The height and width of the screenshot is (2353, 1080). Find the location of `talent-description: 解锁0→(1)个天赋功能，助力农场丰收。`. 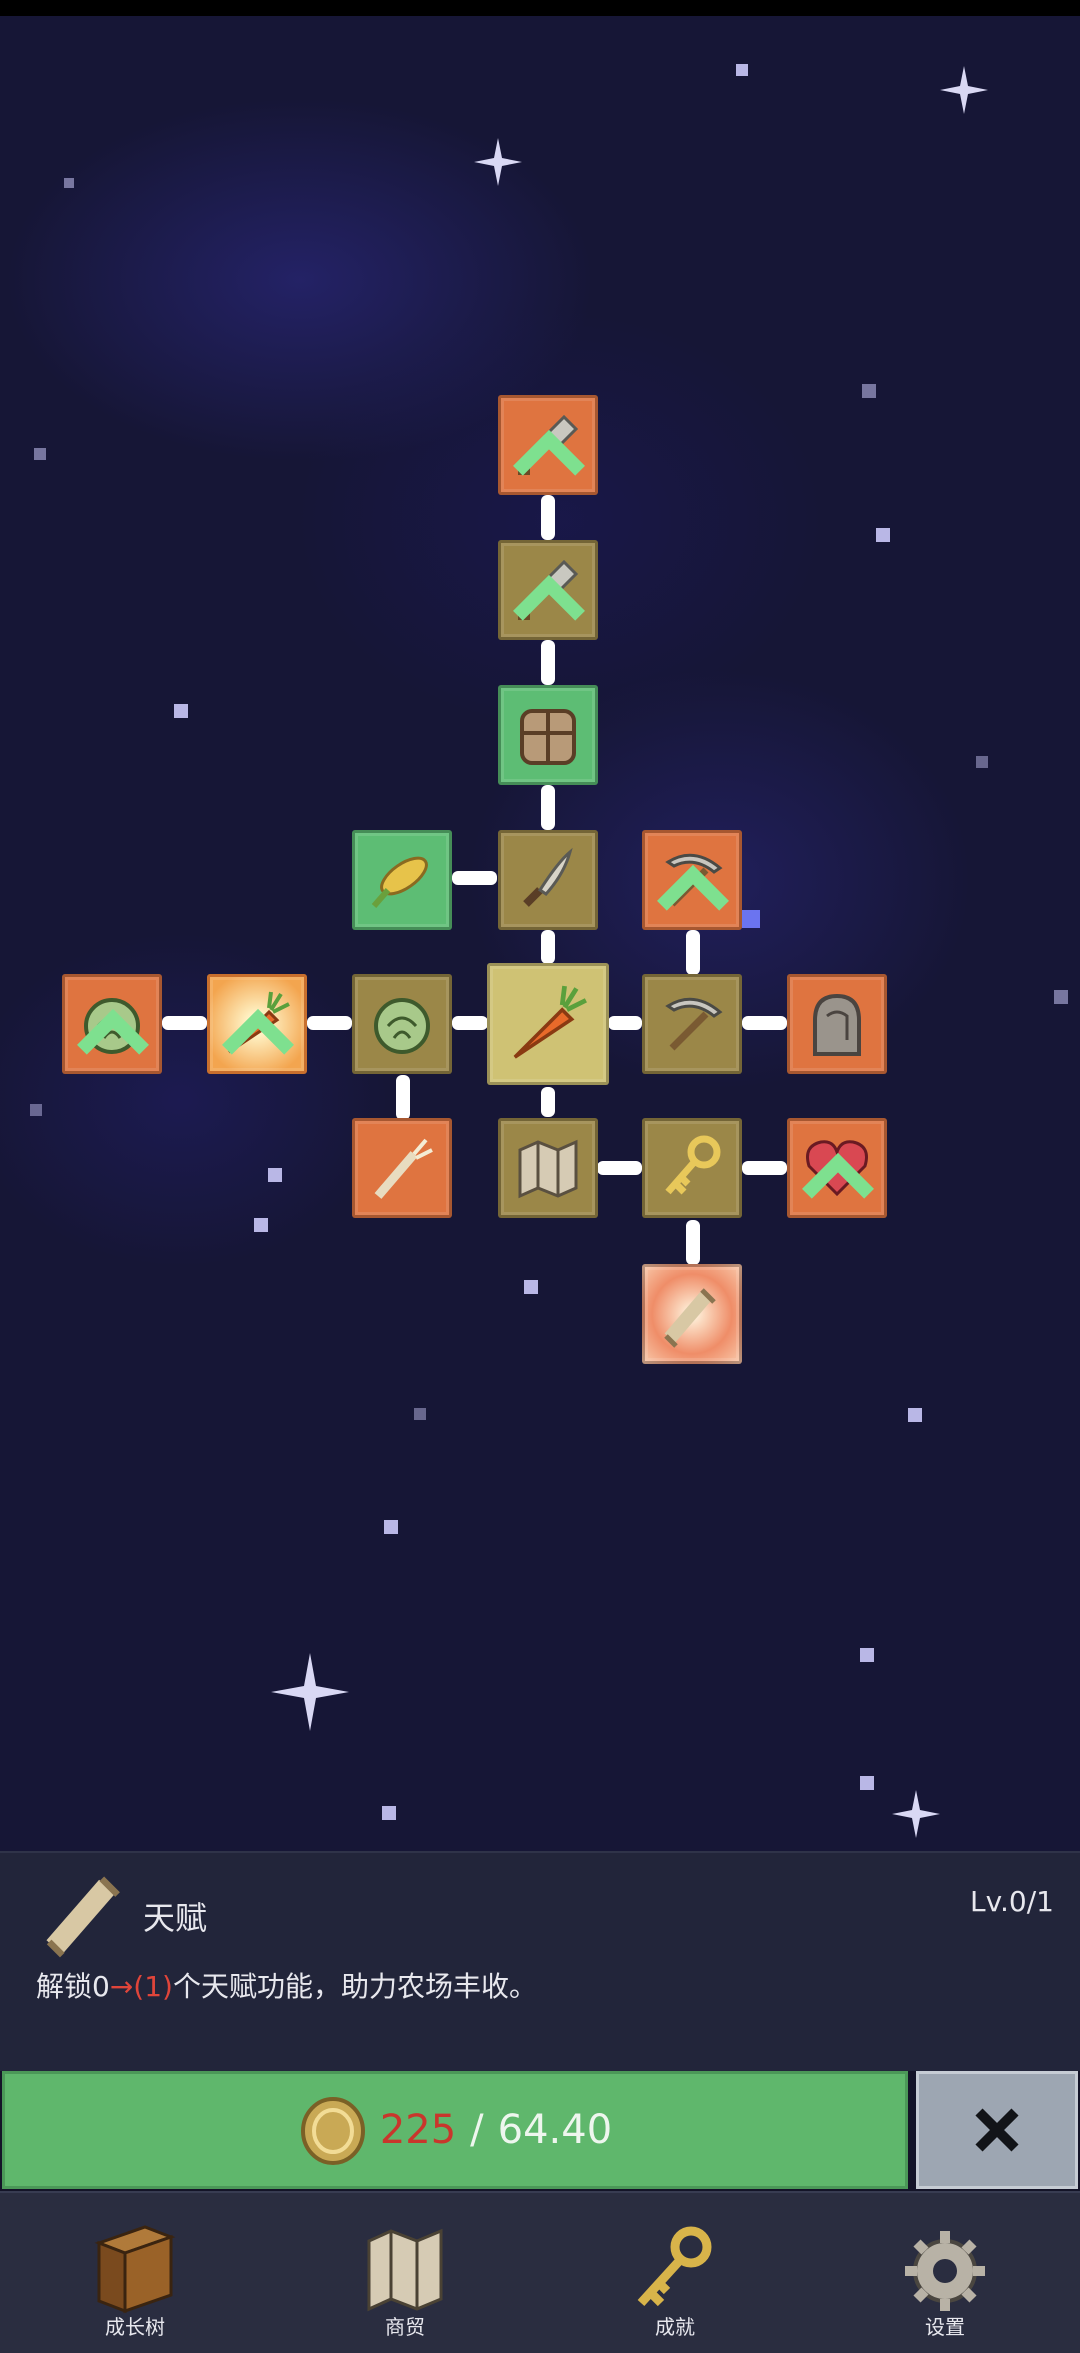

talent-description: 解锁0→(1)个天赋功能，助力农场丰收。 is located at coordinates (286, 1985).